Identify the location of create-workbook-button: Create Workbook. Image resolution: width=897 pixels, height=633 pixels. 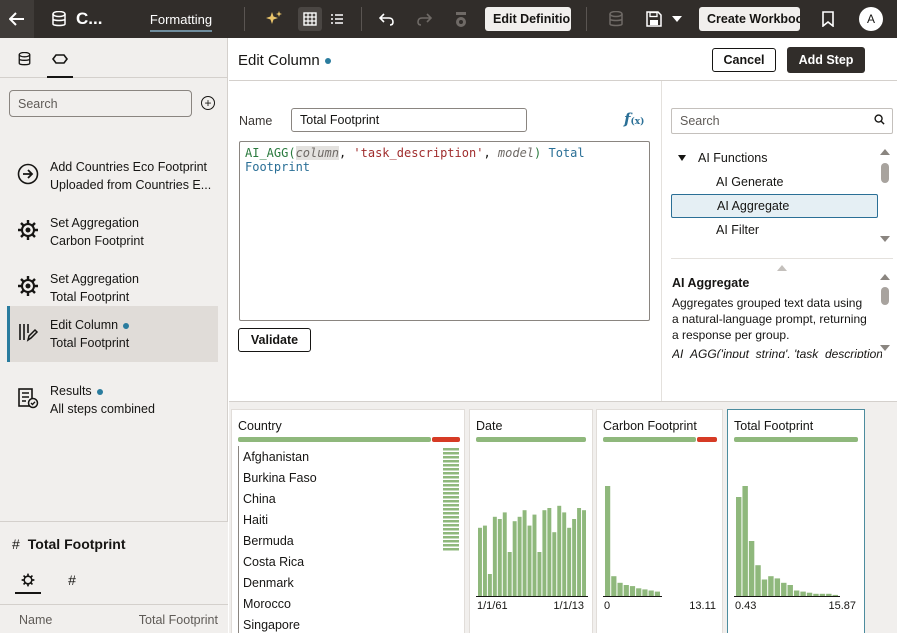
(749, 19).